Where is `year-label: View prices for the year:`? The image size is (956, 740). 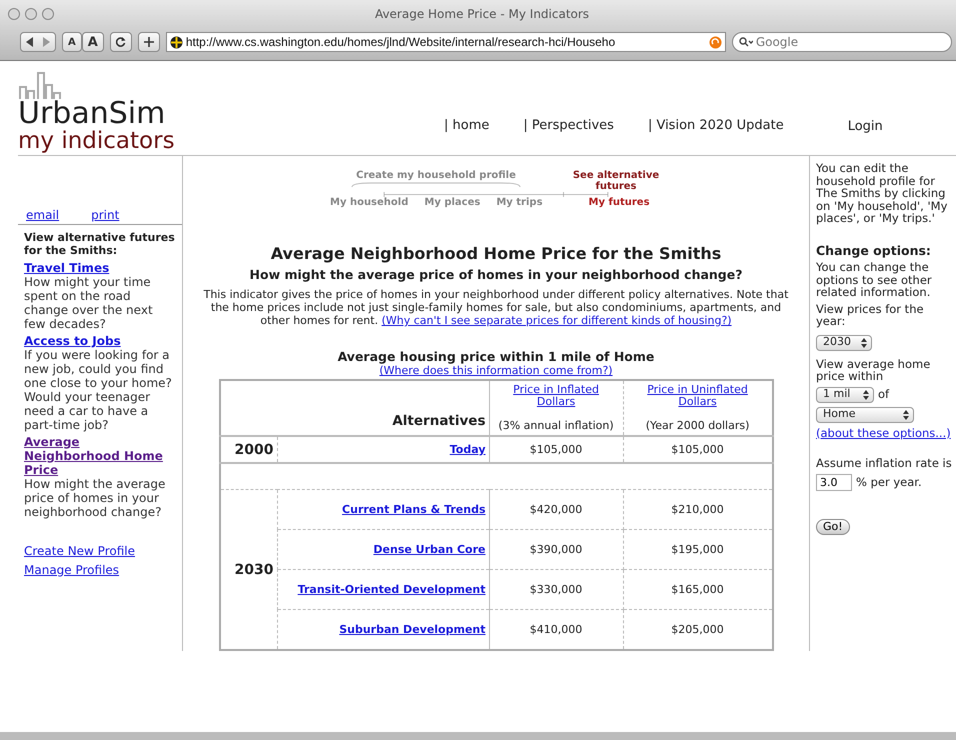
year-label: View prices for the year: is located at coordinates (870, 315).